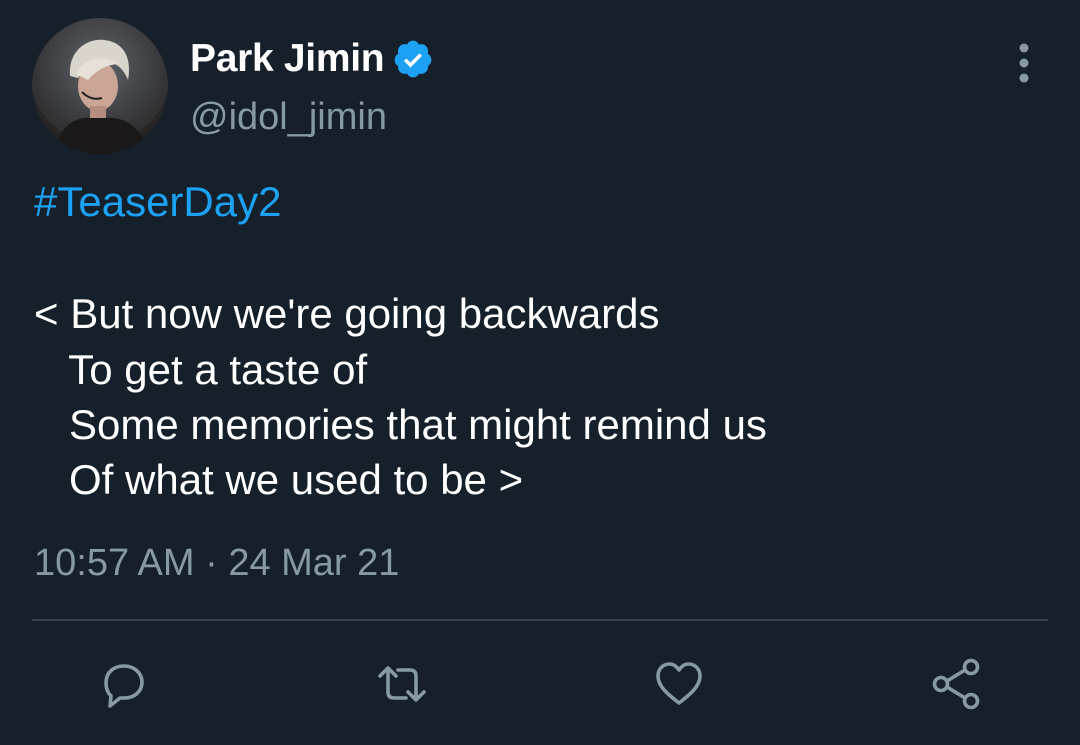  What do you see at coordinates (288, 117) in the screenshot?
I see `user-handle: @idol_jimin` at bounding box center [288, 117].